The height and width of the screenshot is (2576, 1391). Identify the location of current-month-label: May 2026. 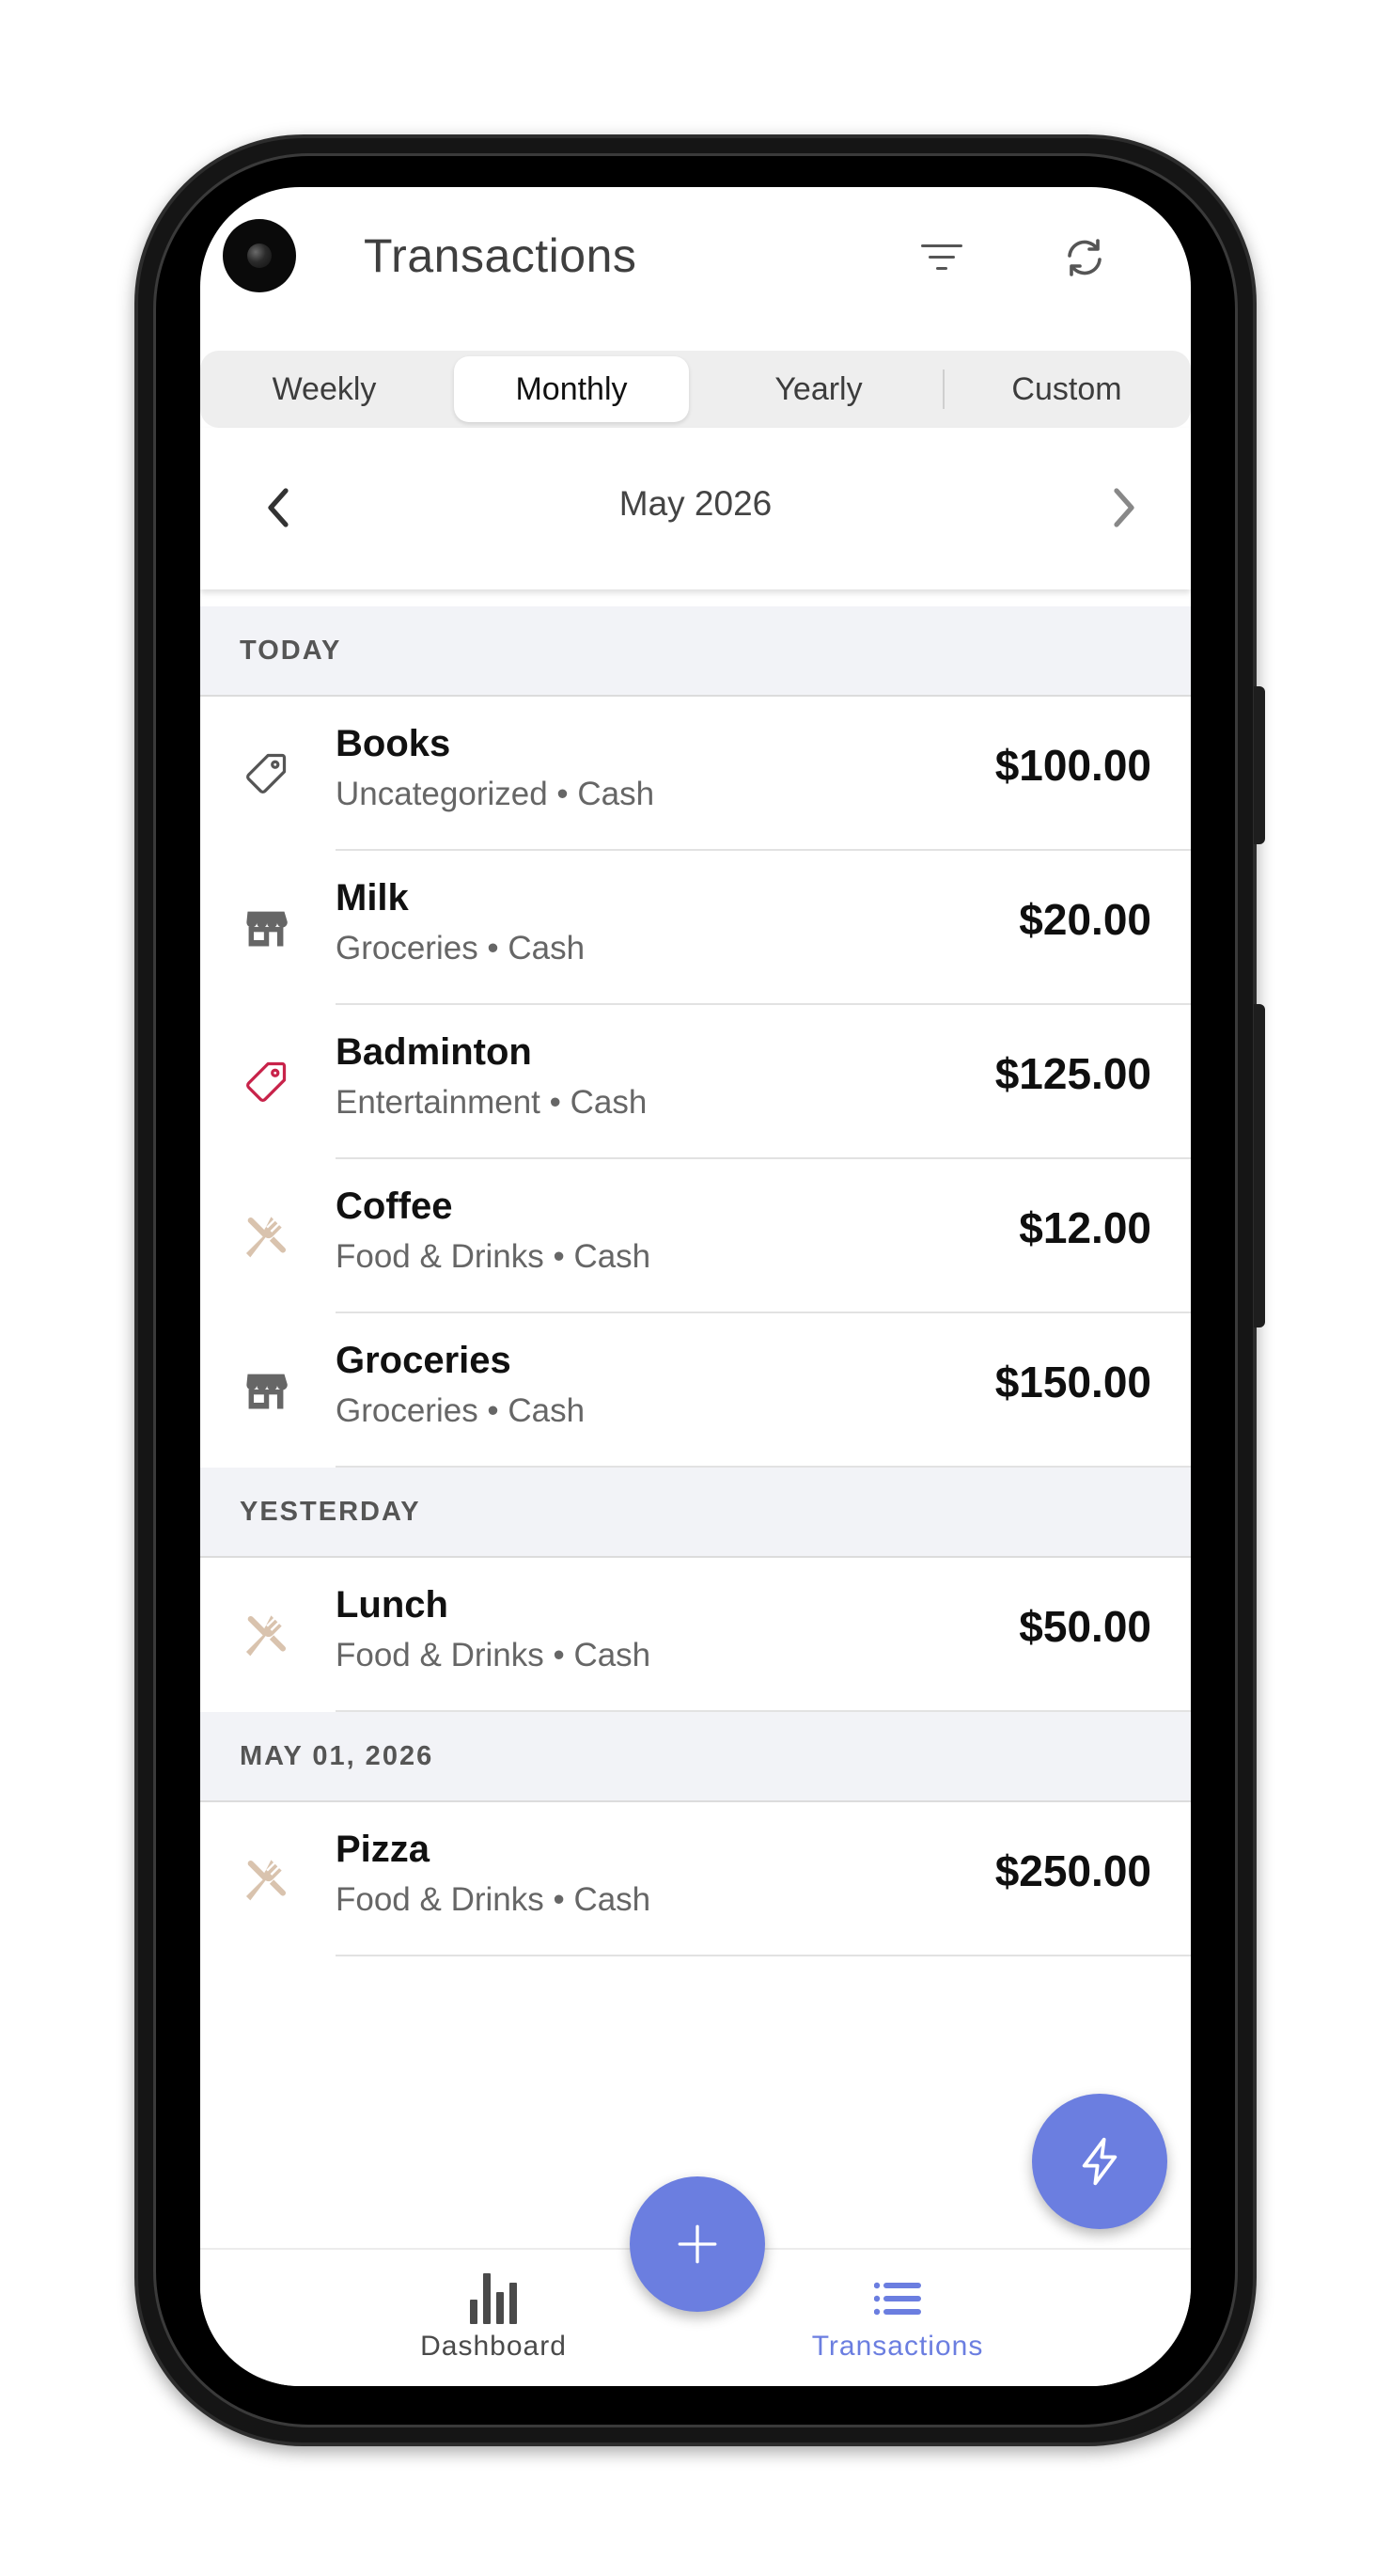
(696, 504).